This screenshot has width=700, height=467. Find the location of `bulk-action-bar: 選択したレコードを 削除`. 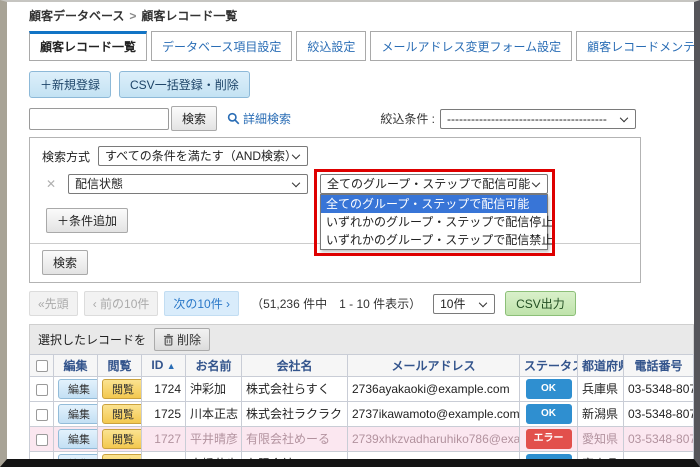

bulk-action-bar: 選択したレコードを 削除 is located at coordinates (361, 339).